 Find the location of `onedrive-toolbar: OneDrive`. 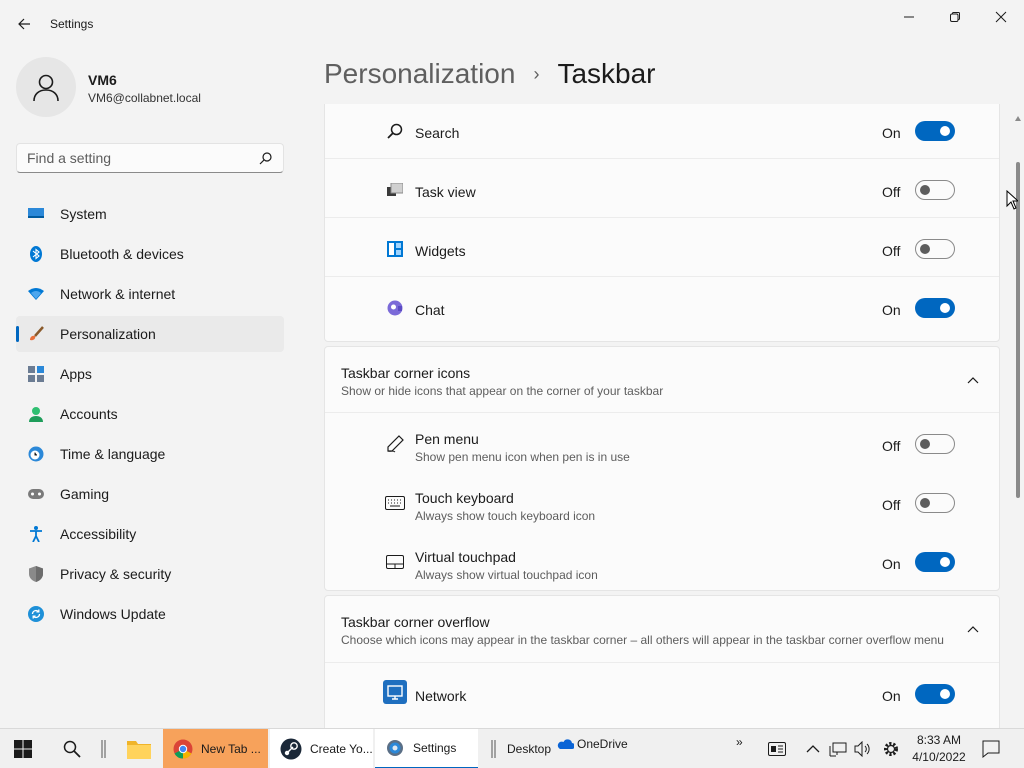

onedrive-toolbar: OneDrive is located at coordinates (592, 744).